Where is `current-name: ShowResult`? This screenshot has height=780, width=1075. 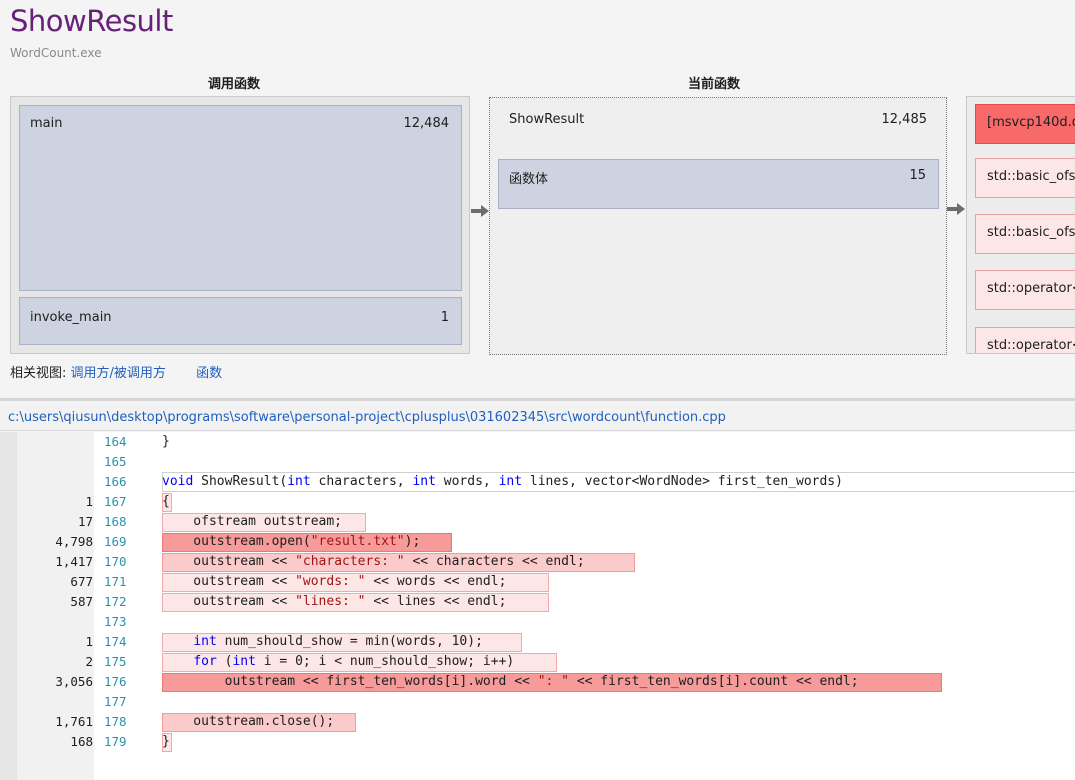 current-name: ShowResult is located at coordinates (547, 119).